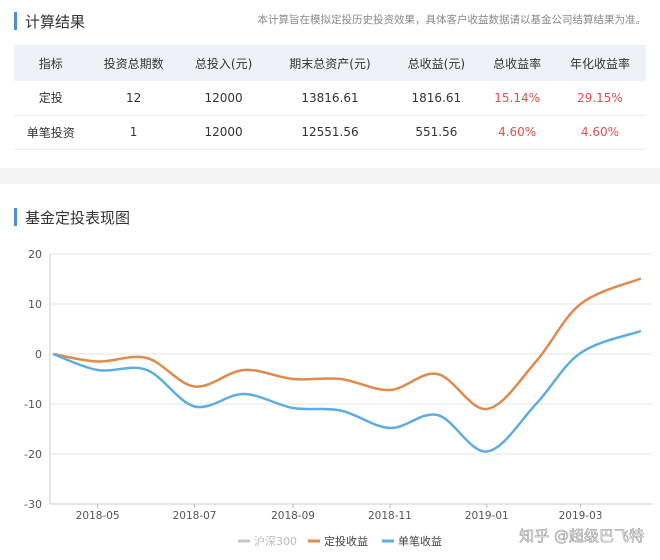 This screenshot has height=560, width=660. I want to click on x-tick-label: 2018-09, so click(293, 516).